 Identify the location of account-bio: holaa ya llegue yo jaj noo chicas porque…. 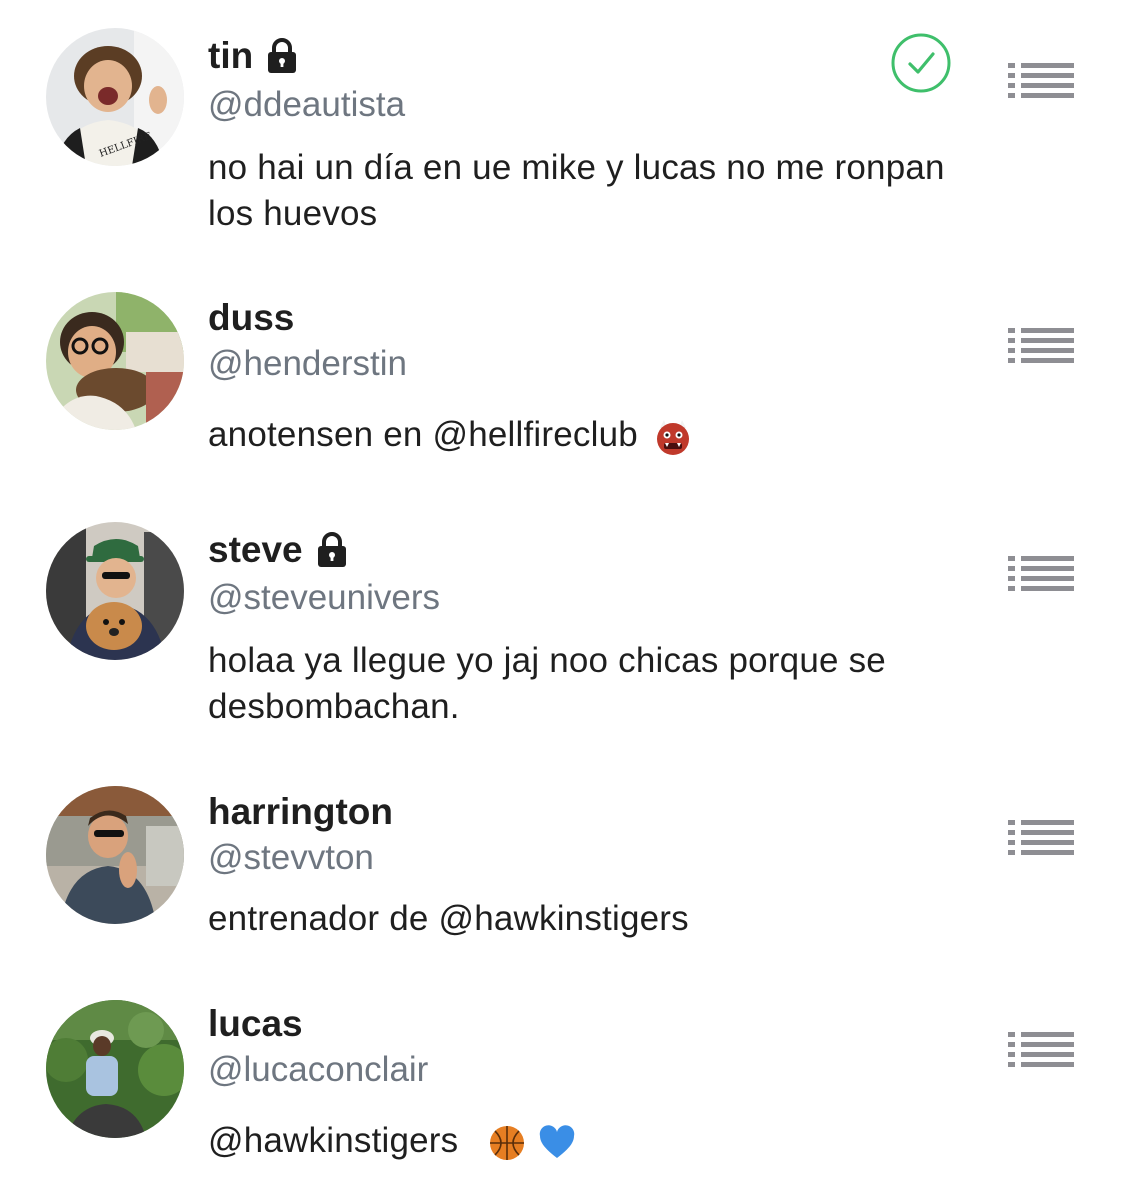
(588, 684).